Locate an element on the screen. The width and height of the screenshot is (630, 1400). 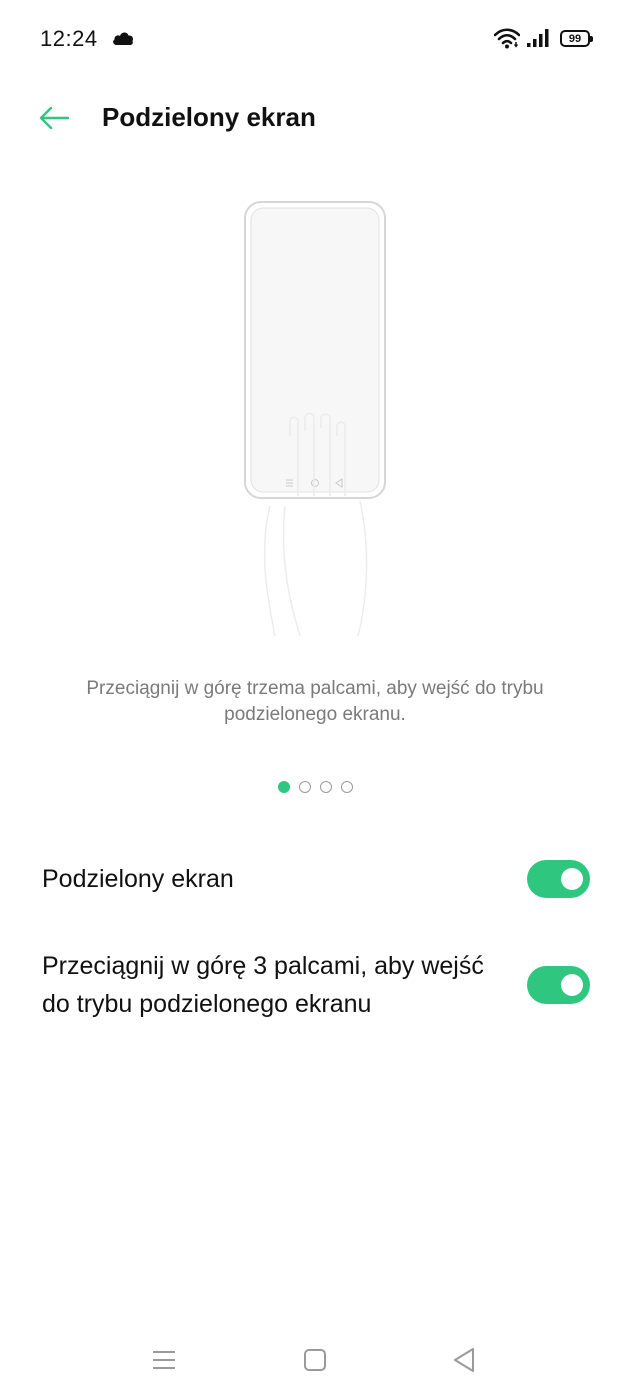
split-screen-illustration is located at coordinates (315, 419).